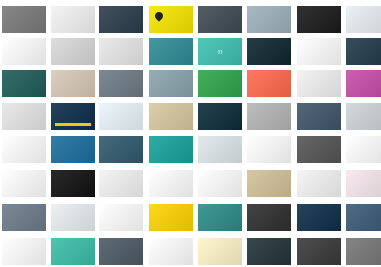  I want to click on thumbnail-row: 03, so click(190, 51).